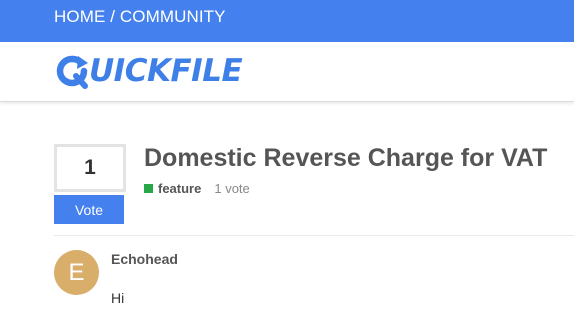 The width and height of the screenshot is (574, 318). Describe the element at coordinates (72, 71) in the screenshot. I see `logo-q-refresh-icon` at that location.